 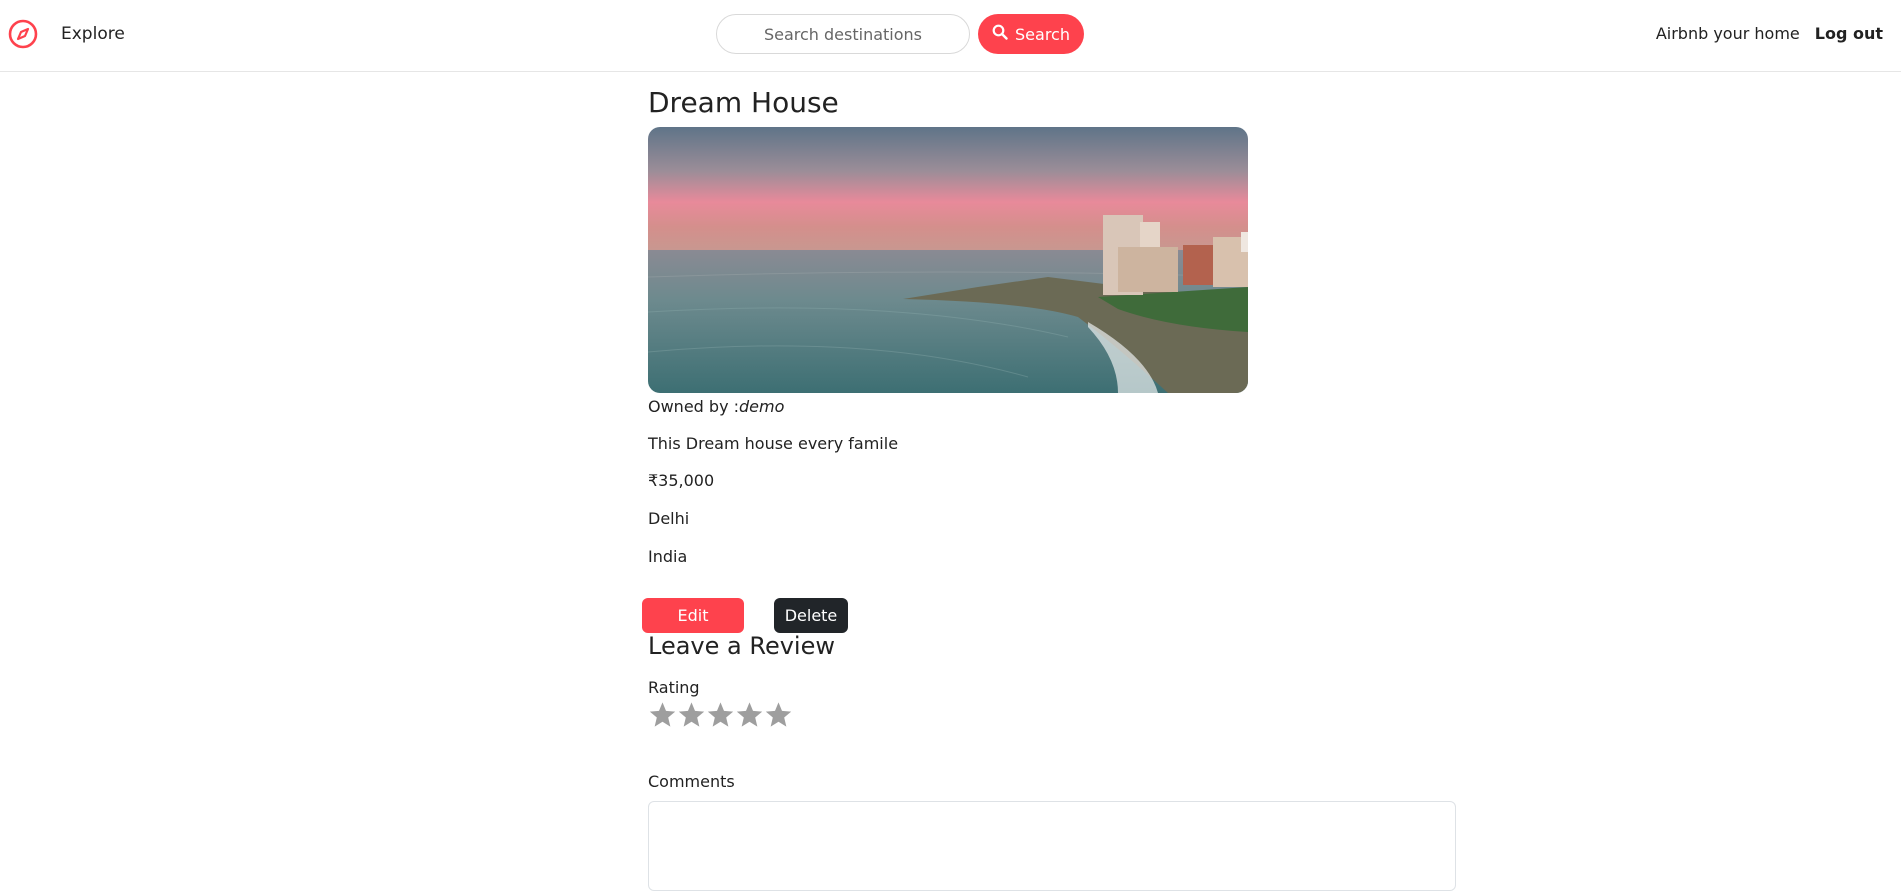 What do you see at coordinates (743, 102) in the screenshot?
I see `listing-title: Dream House` at bounding box center [743, 102].